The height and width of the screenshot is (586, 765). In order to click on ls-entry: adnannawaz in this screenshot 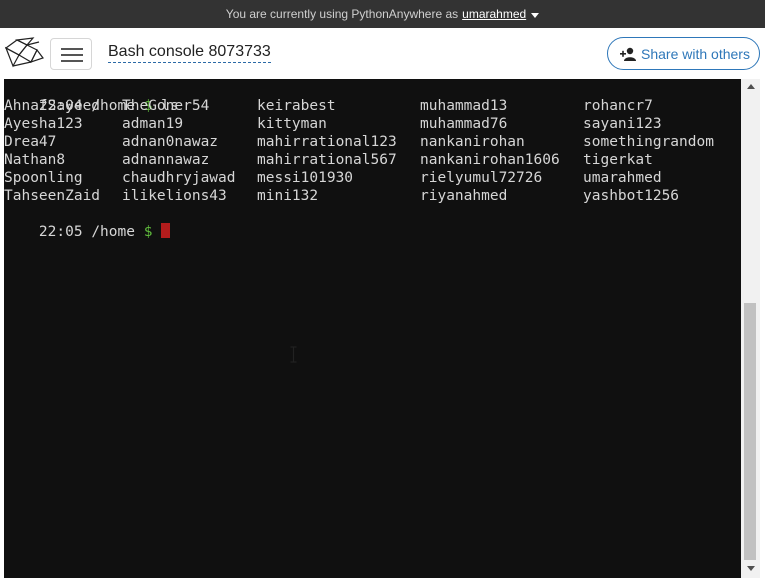, I will do `click(166, 160)`.